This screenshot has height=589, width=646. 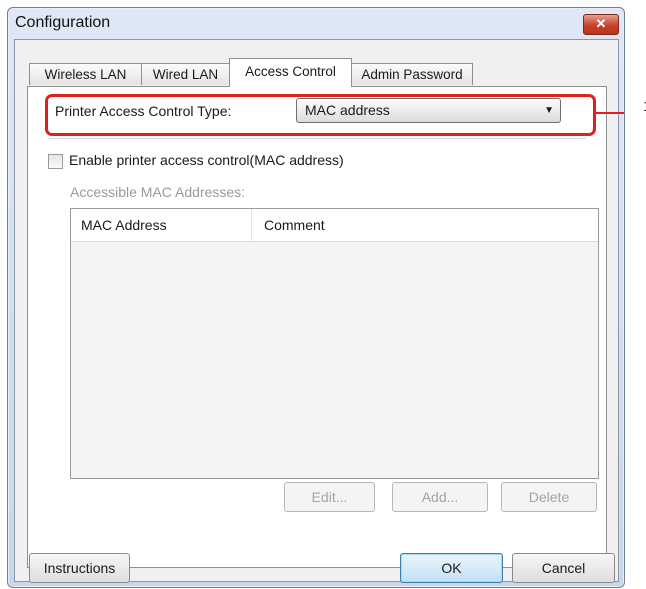 I want to click on enable-access-control-checkbox, so click(x=55, y=161).